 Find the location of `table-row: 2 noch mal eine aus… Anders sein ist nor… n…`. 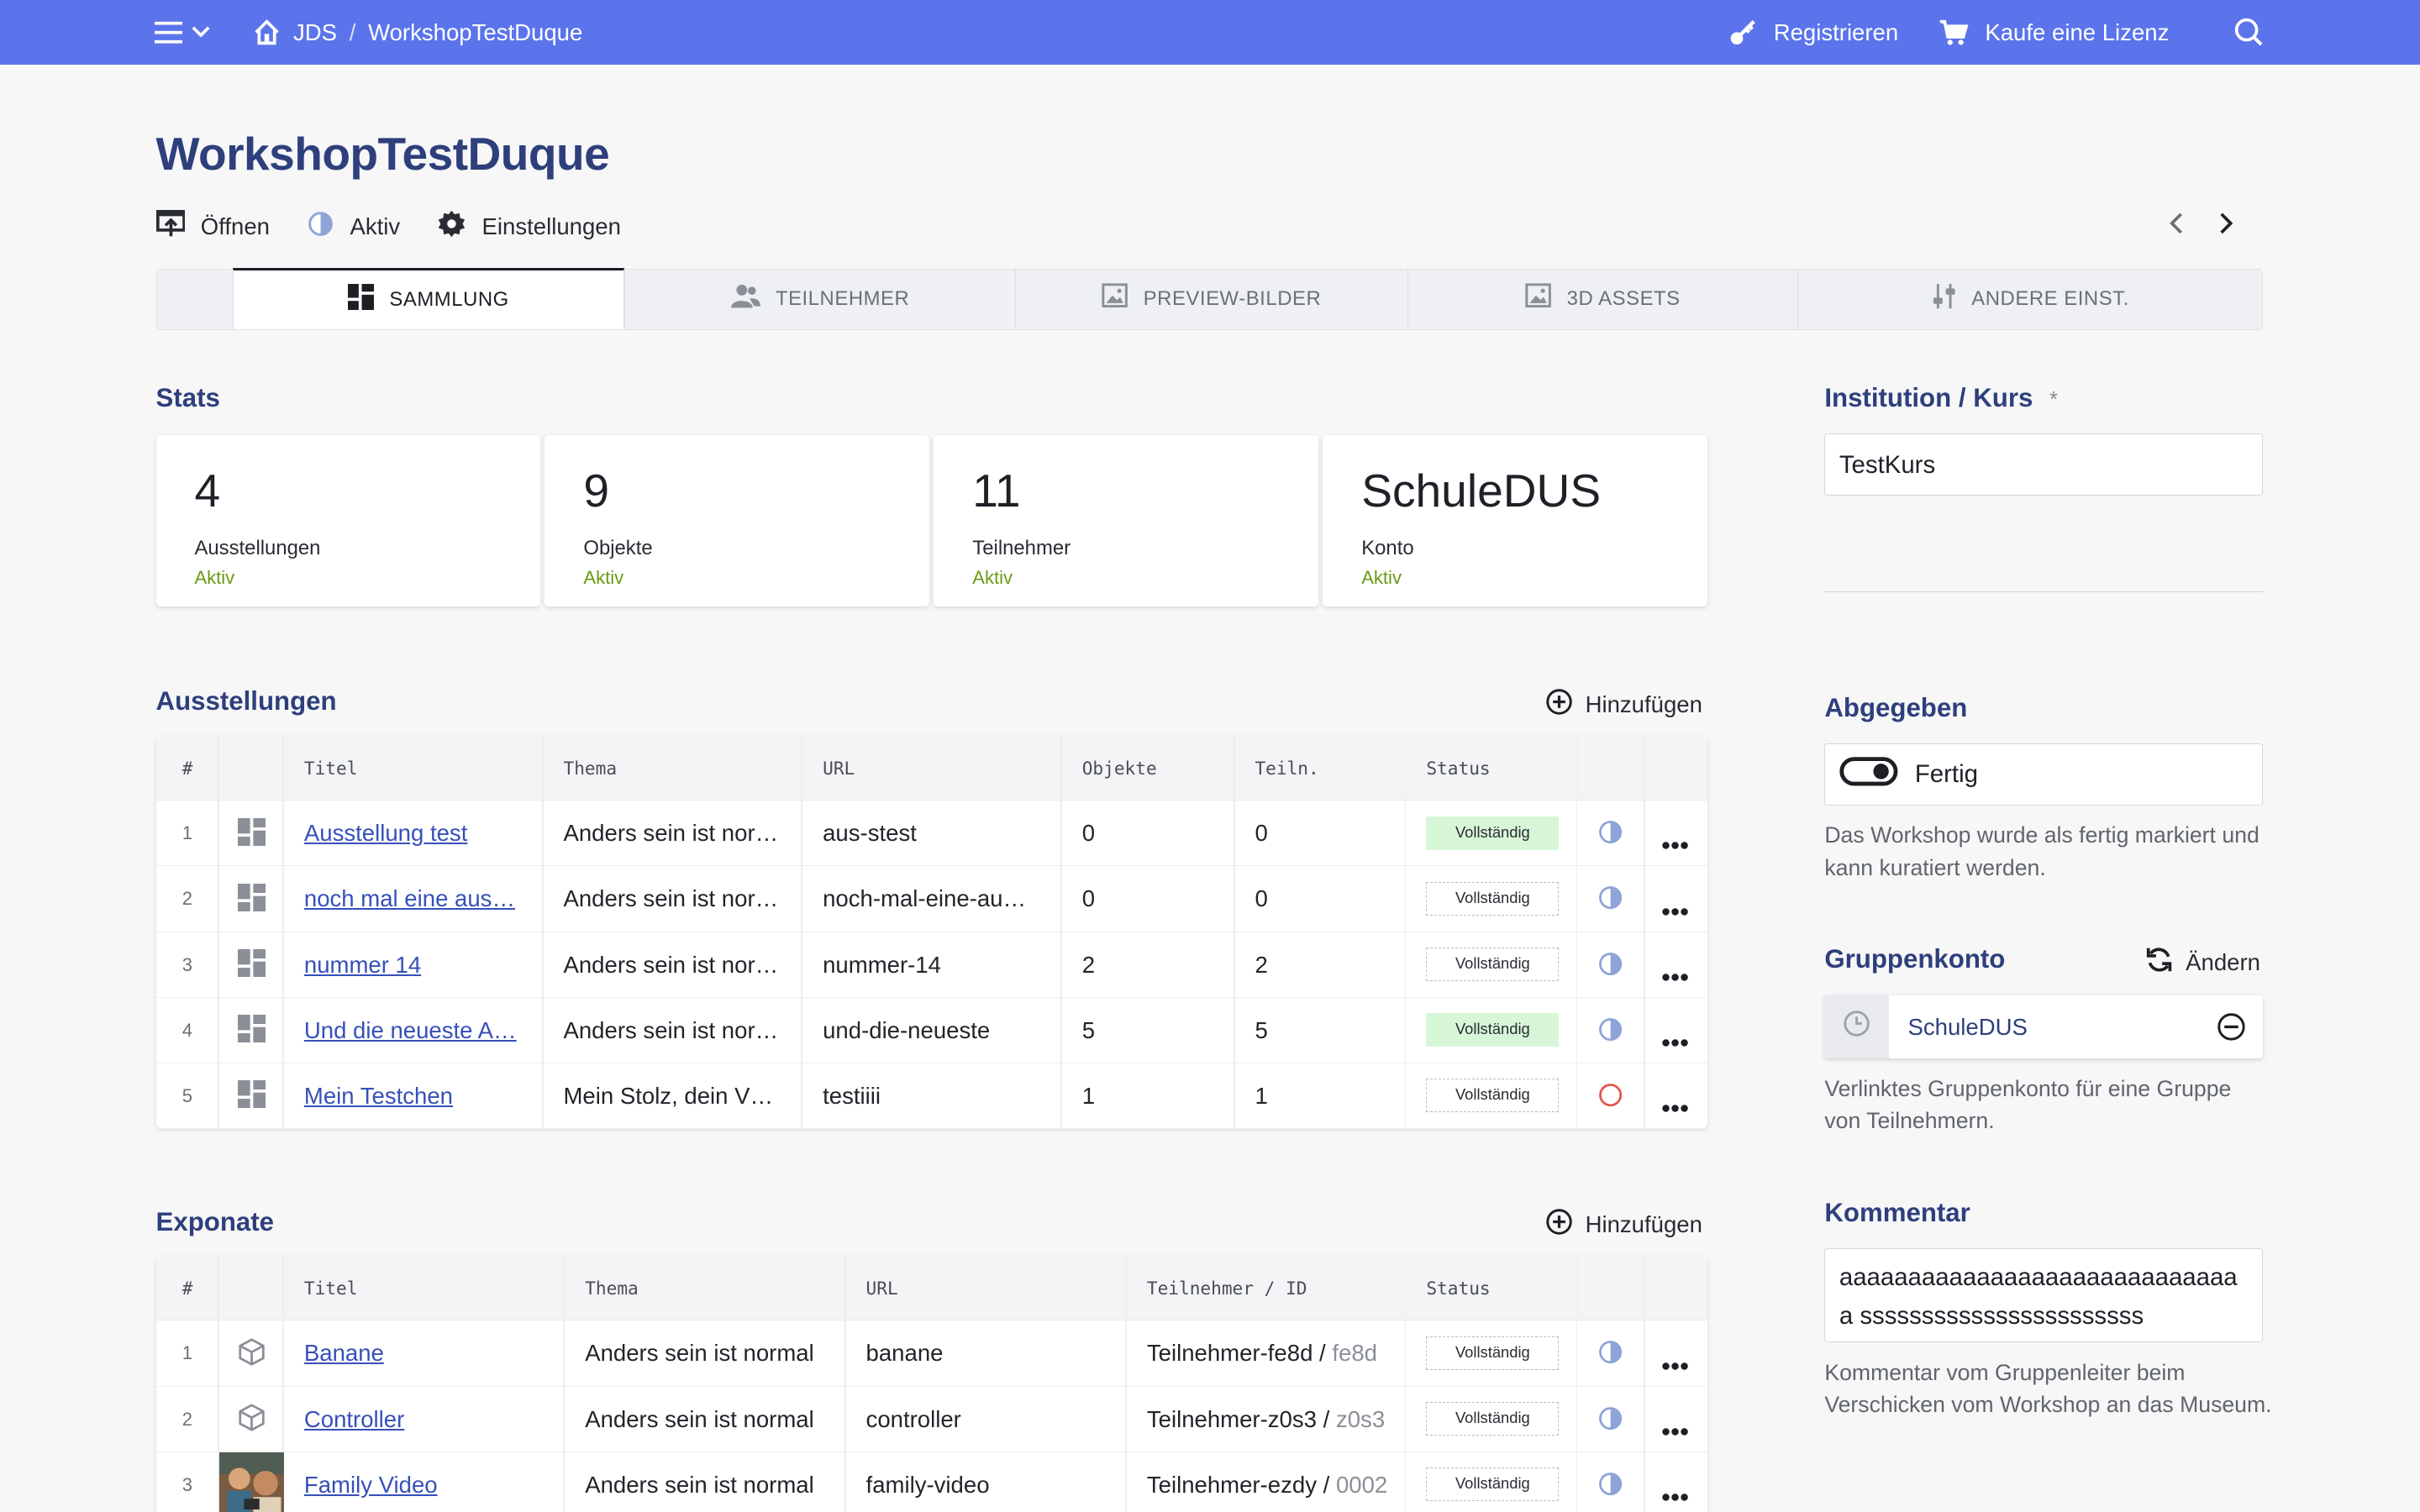

table-row: 2 noch mal eine aus… Anders sein ist nor… n… is located at coordinates (931, 899).